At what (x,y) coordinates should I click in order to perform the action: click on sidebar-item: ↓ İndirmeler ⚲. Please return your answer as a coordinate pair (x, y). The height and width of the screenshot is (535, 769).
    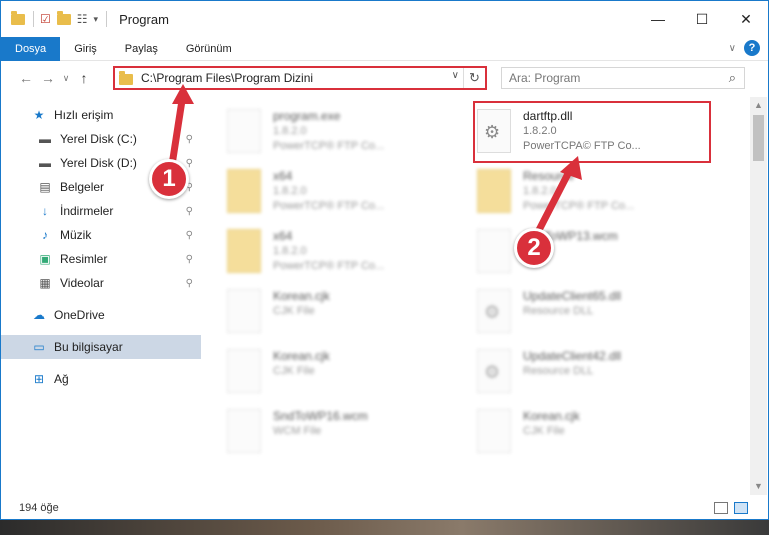
    Looking at the image, I should click on (101, 211).